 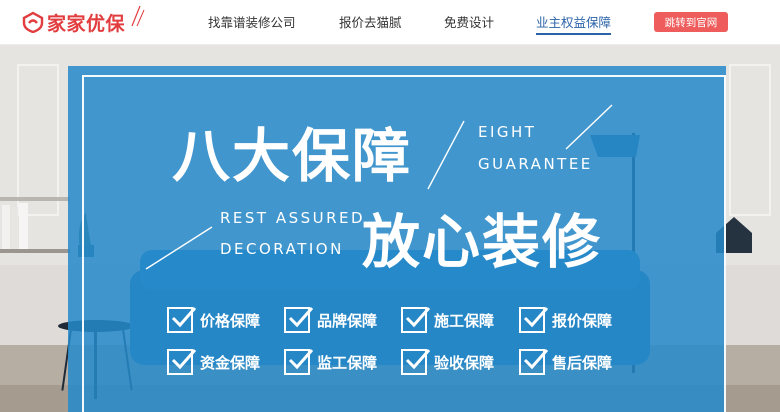 What do you see at coordinates (464, 320) in the screenshot?
I see `guarantee-label: 施工保障` at bounding box center [464, 320].